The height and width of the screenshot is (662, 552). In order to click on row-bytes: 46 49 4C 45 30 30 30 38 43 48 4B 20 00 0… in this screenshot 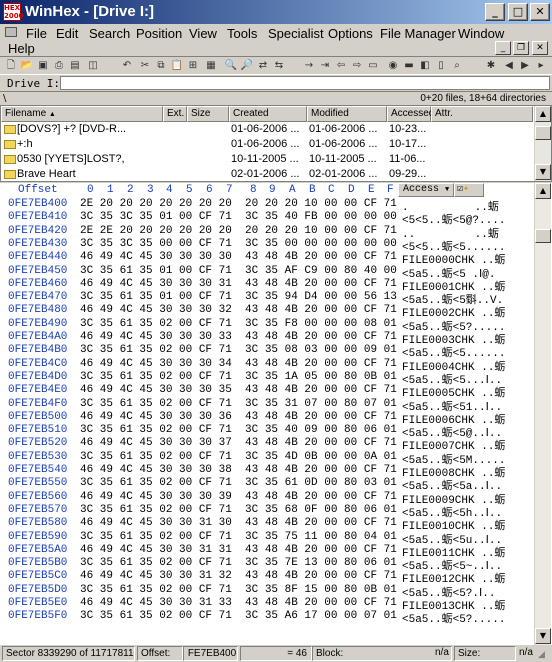, I will do `click(238, 470)`.